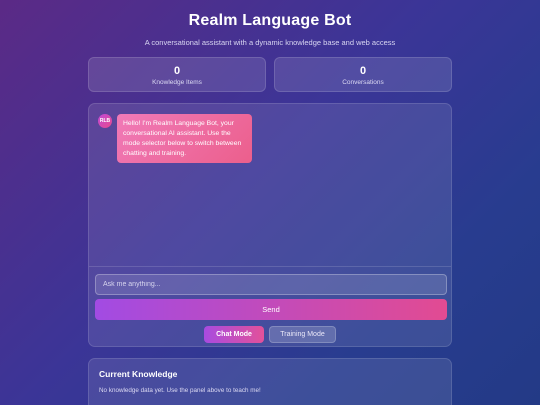 The height and width of the screenshot is (405, 540). Describe the element at coordinates (138, 374) in the screenshot. I see `knowledge-title: Current Knowledge` at that location.